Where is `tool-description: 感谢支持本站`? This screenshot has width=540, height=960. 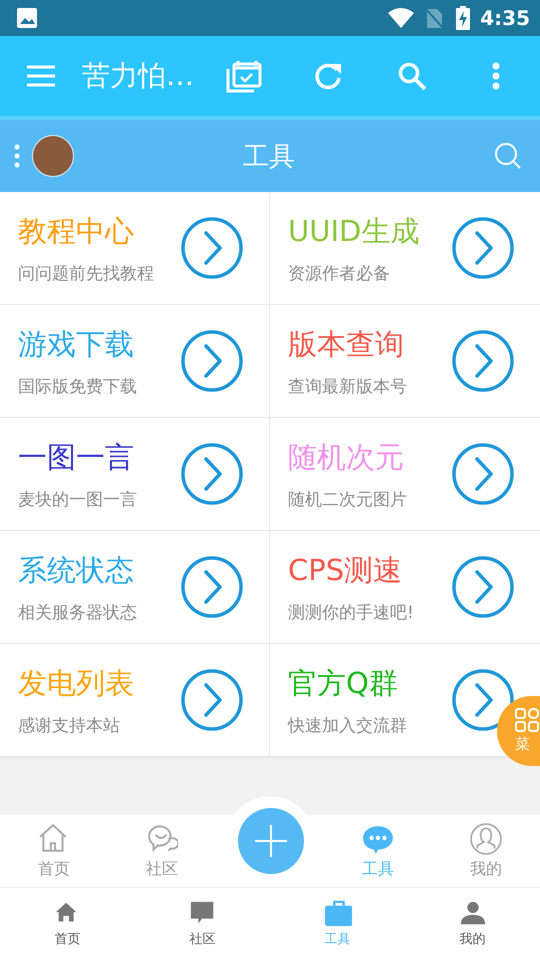 tool-description: 感谢支持本站 is located at coordinates (69, 725).